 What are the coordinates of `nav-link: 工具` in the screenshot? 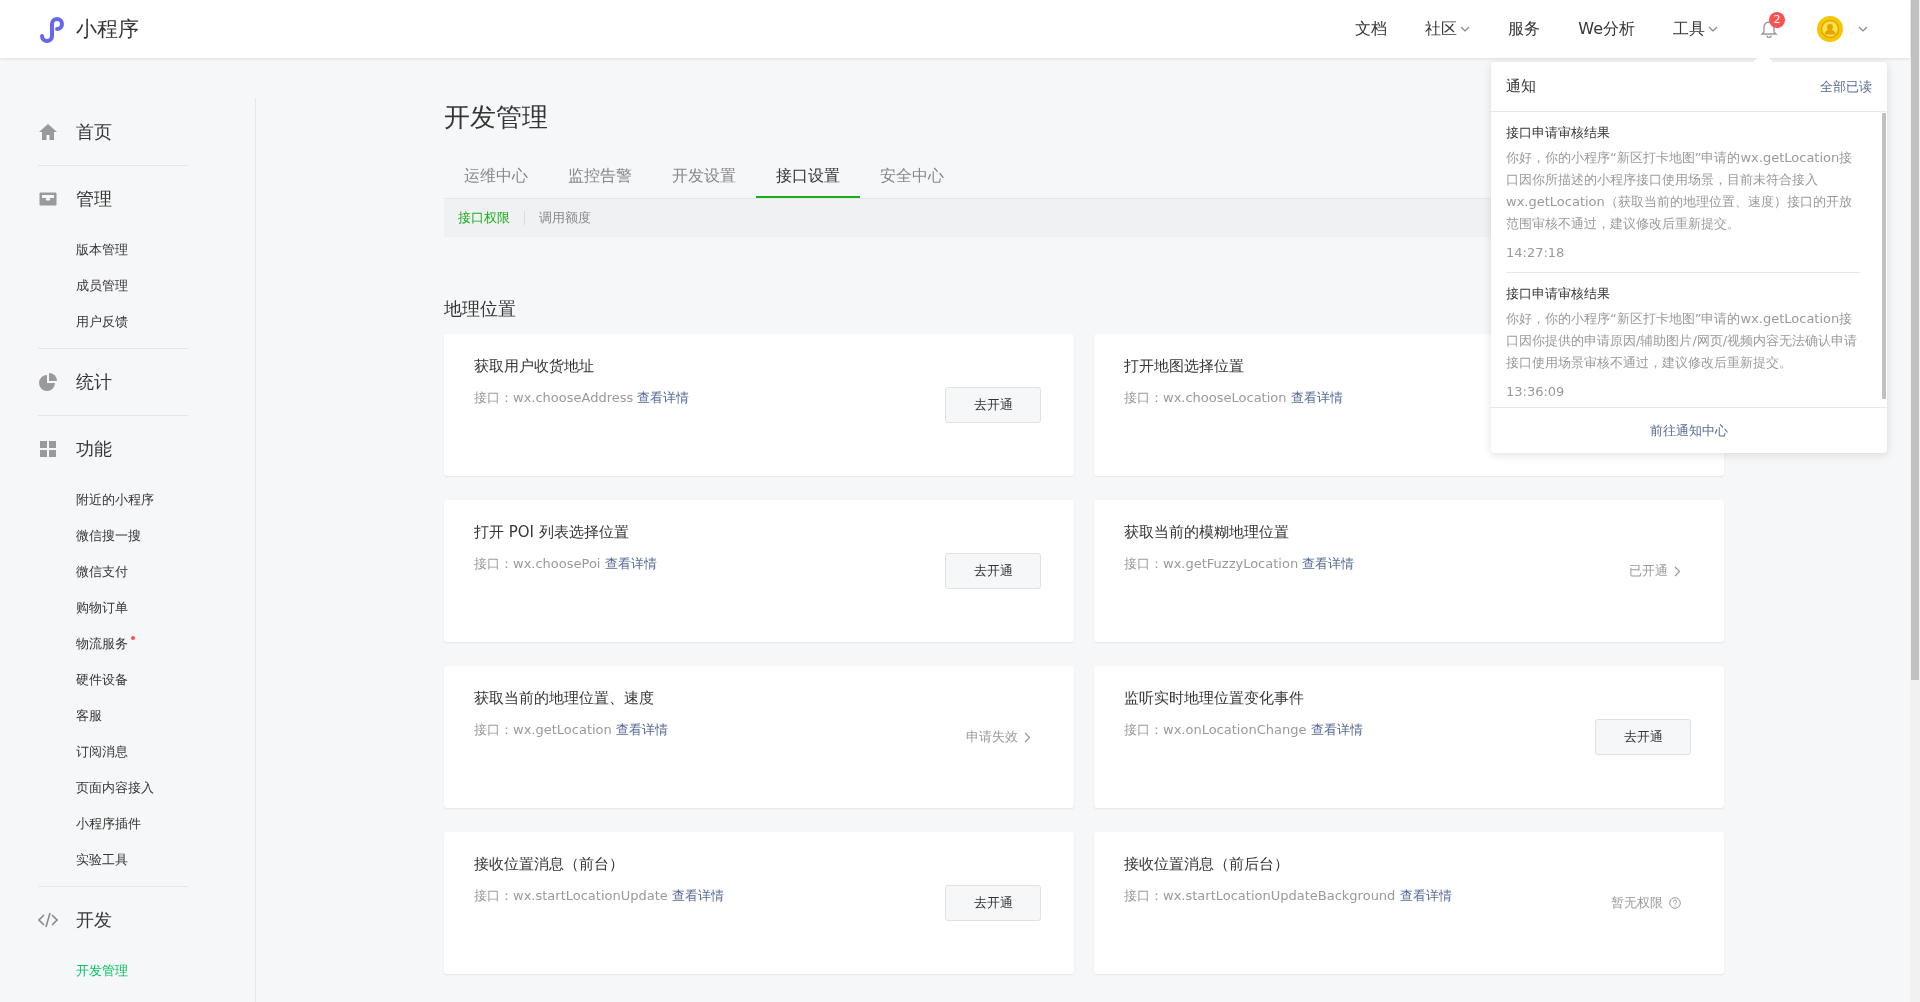 It's located at (1695, 29).